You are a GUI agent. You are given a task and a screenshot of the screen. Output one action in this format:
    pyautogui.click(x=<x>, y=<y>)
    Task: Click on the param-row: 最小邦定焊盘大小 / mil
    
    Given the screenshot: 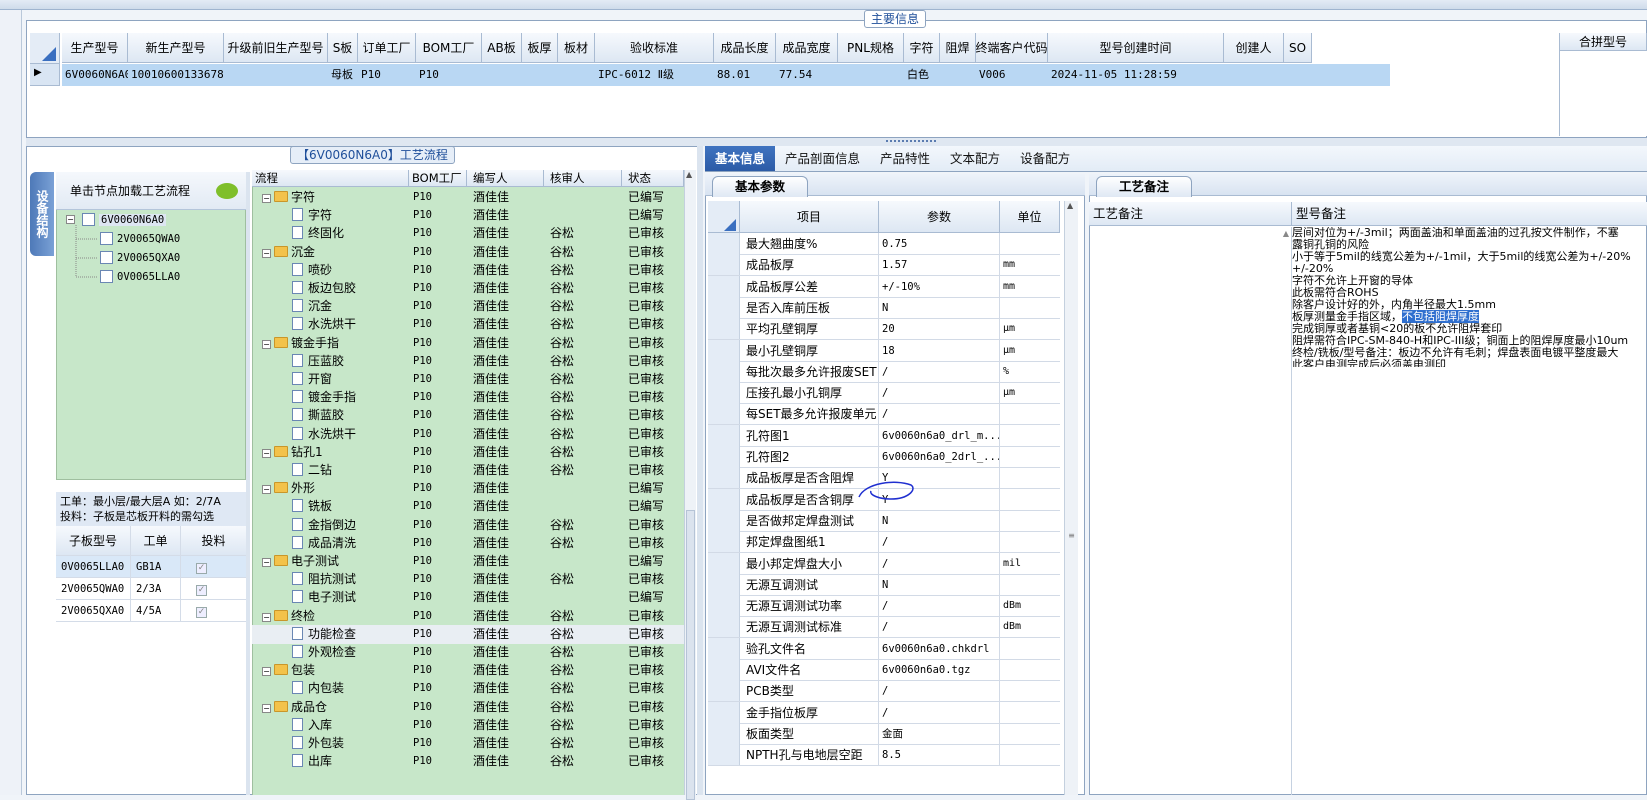 What is the action you would take?
    pyautogui.click(x=884, y=563)
    